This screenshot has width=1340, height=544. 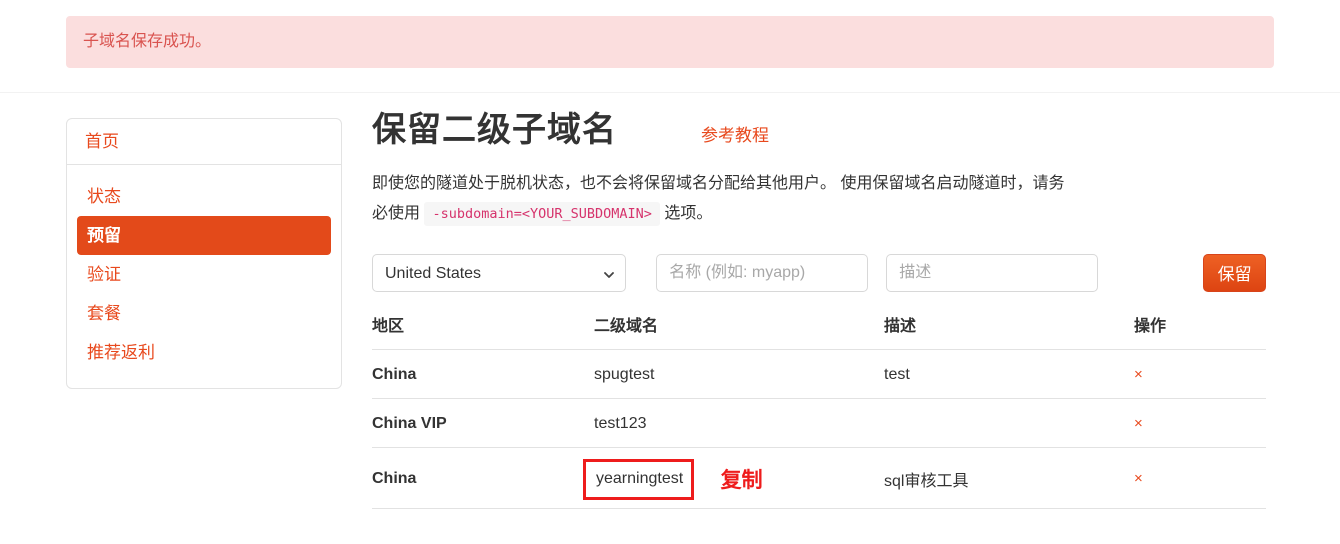 I want to click on sidebar: 首页 状态 预留 验证 套餐 推荐返利, so click(x=204, y=253).